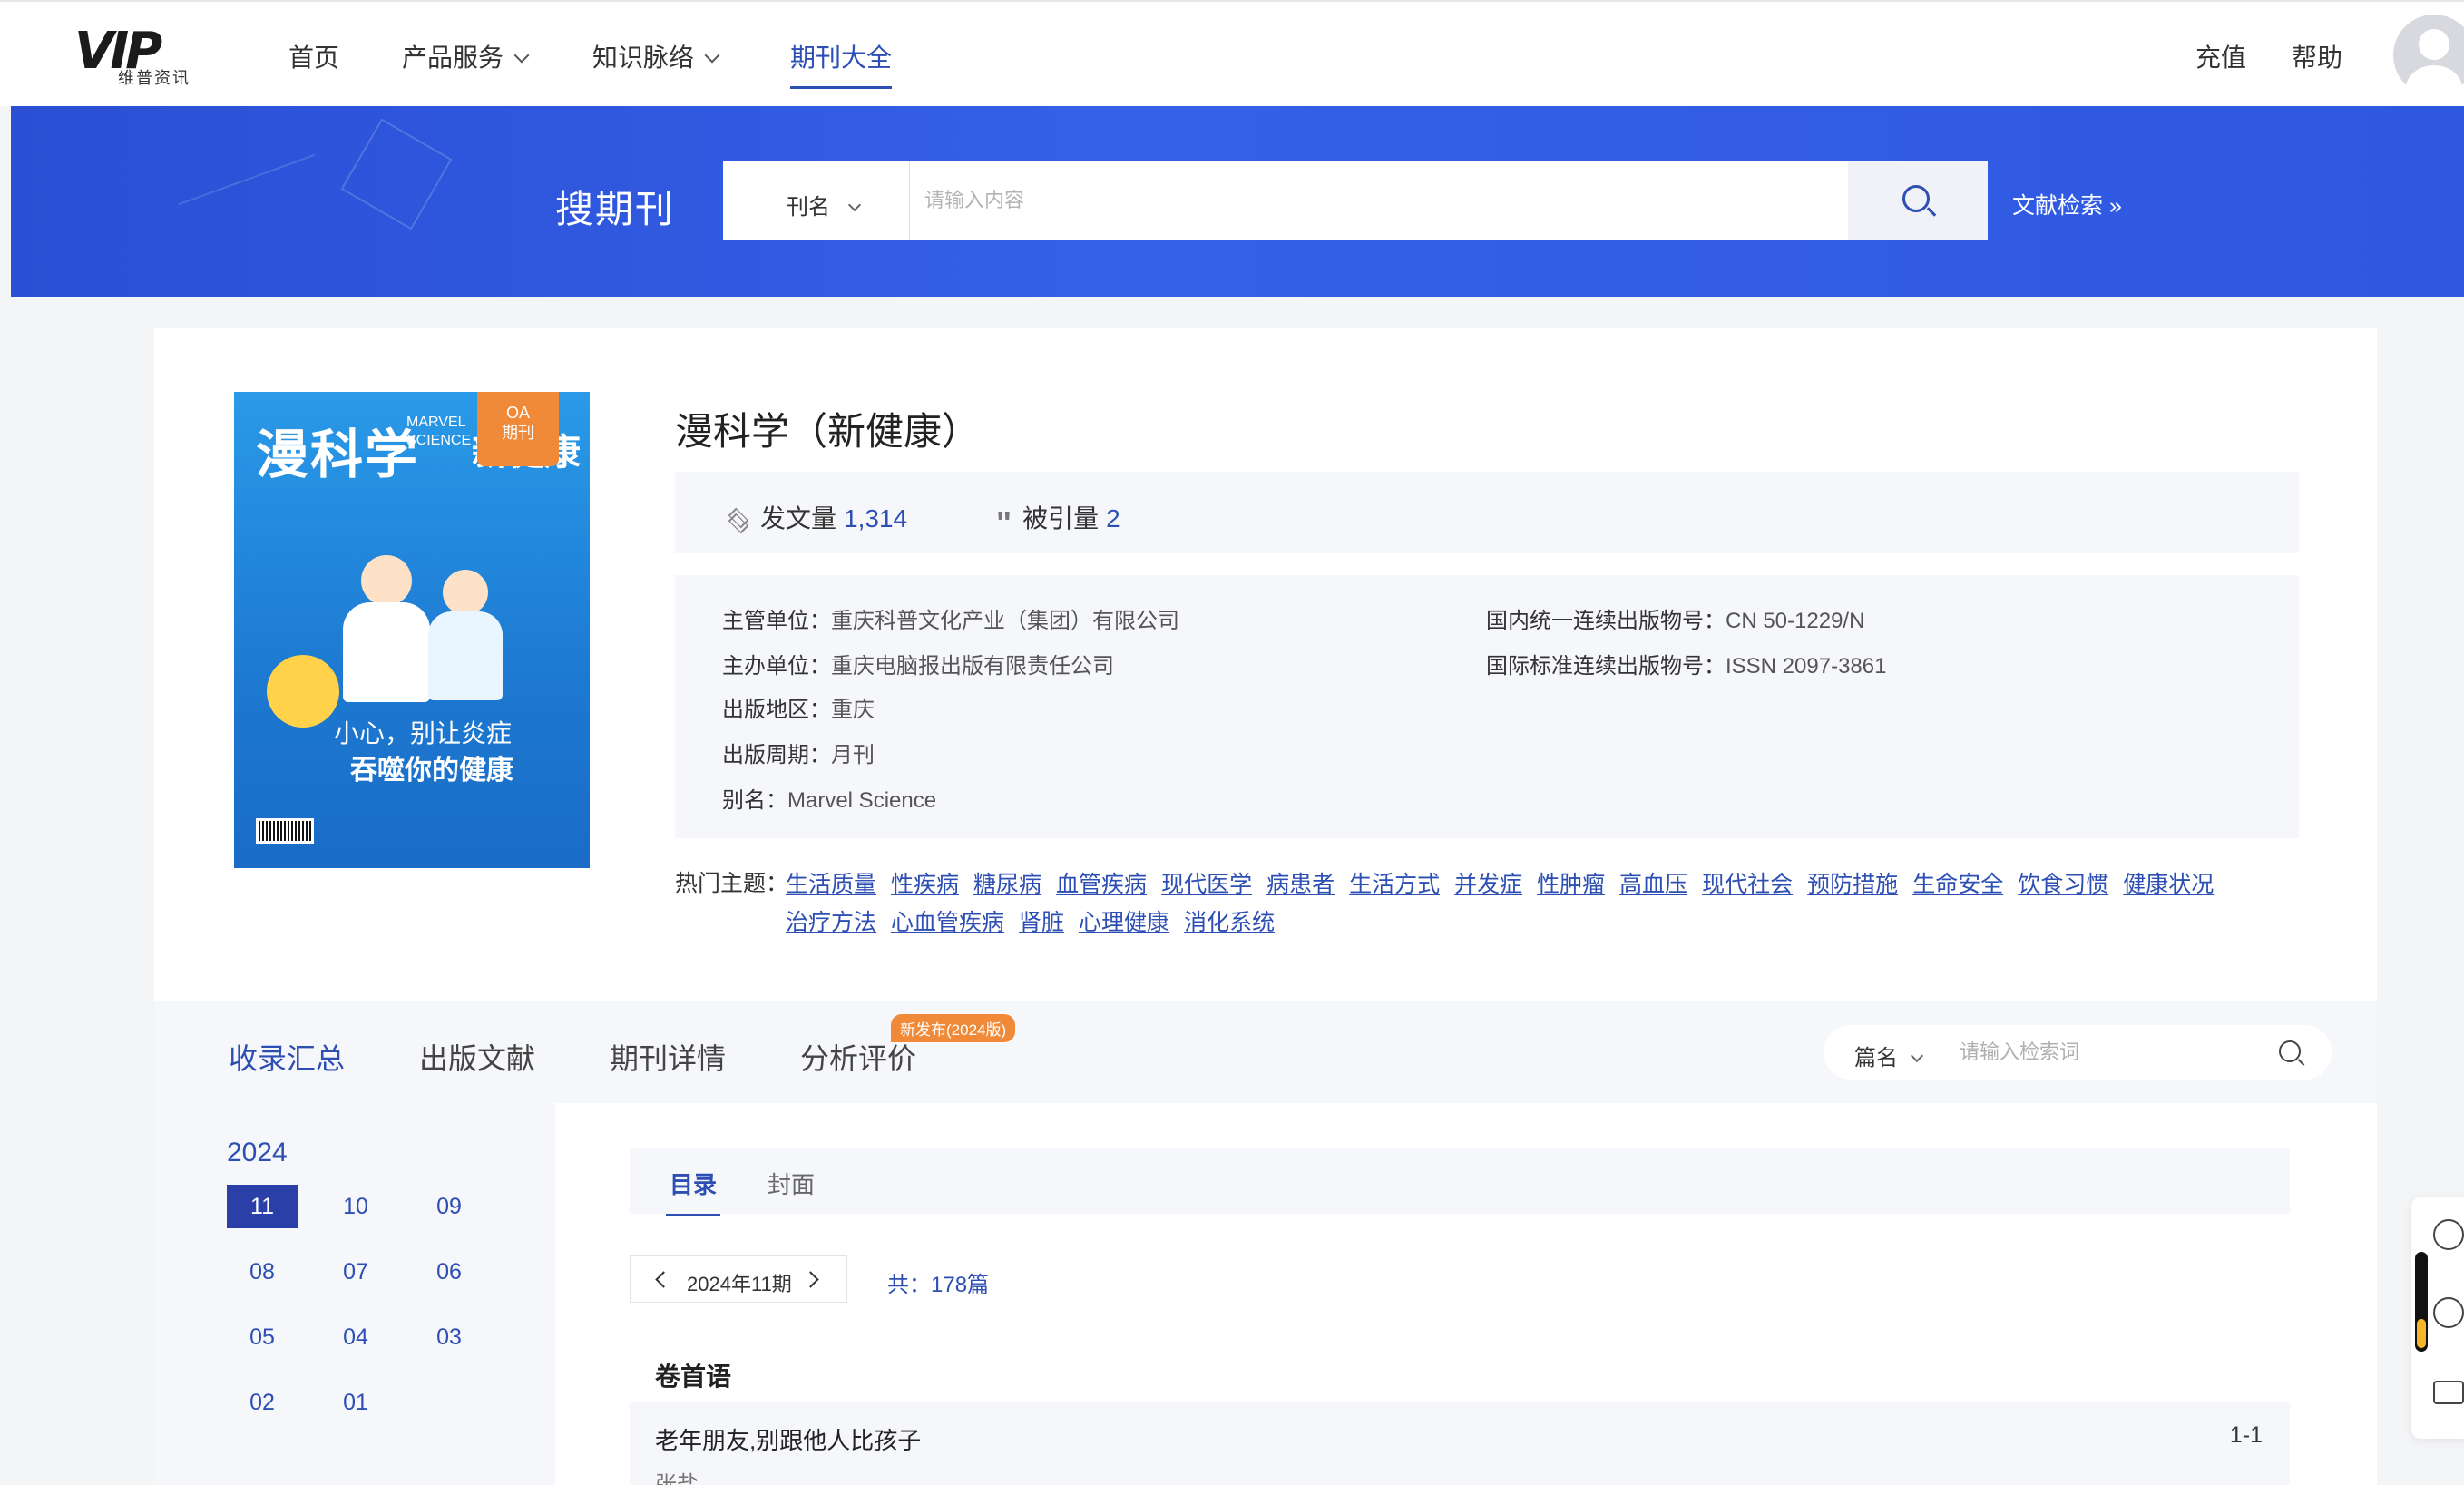  Describe the element at coordinates (798, 752) in the screenshot. I see `meta-period: 出版周期：月刊` at that location.